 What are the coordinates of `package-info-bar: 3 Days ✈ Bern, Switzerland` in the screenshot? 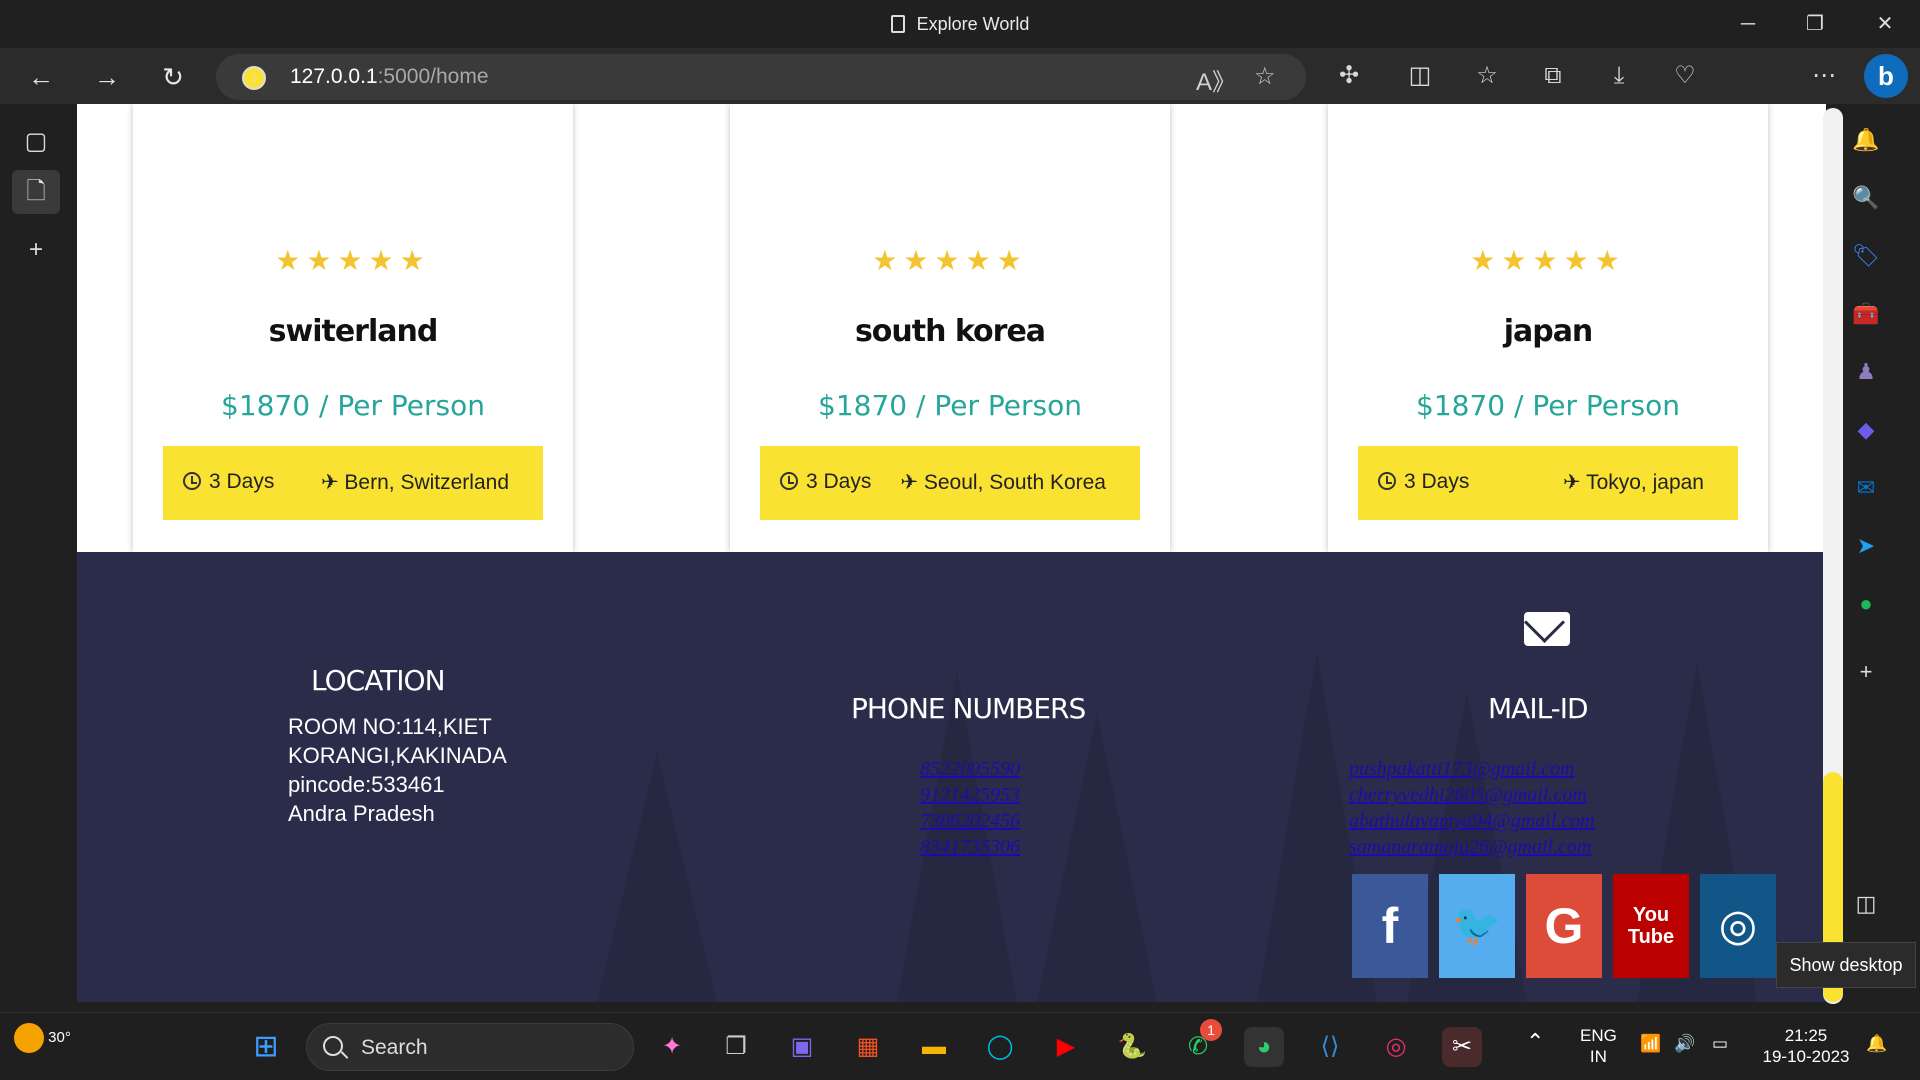 It's located at (353, 483).